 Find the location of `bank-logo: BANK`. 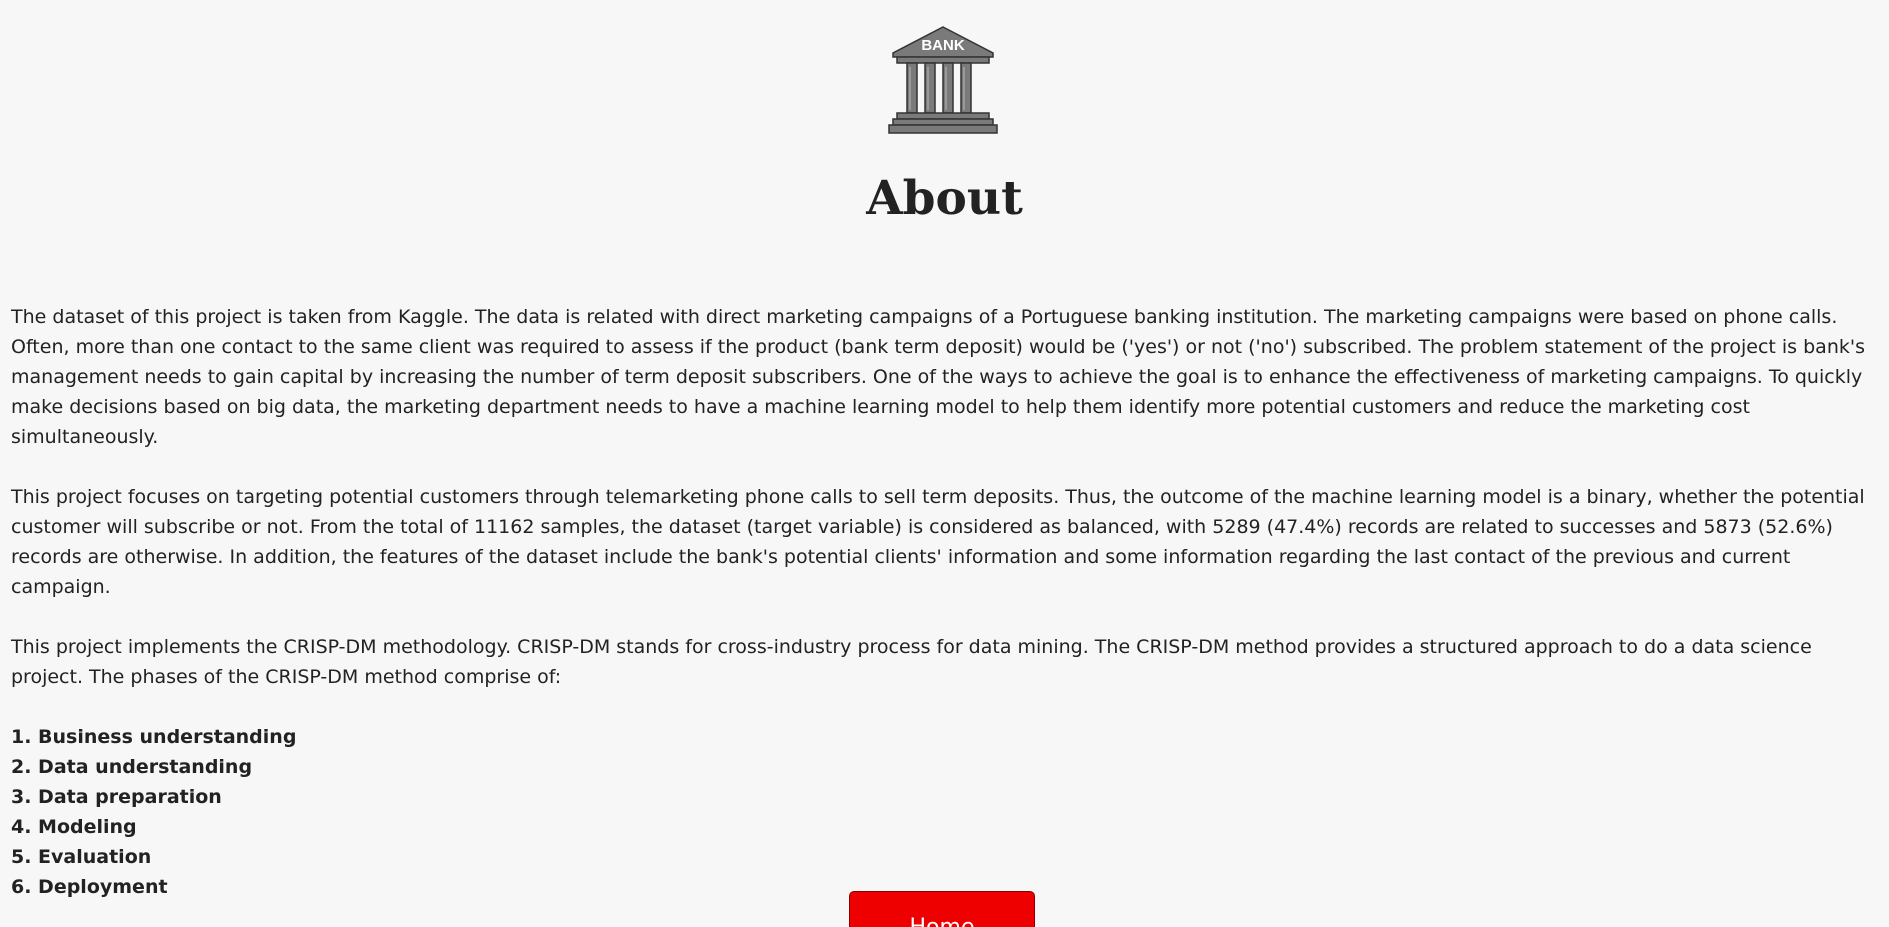

bank-logo: BANK is located at coordinates (943, 80).